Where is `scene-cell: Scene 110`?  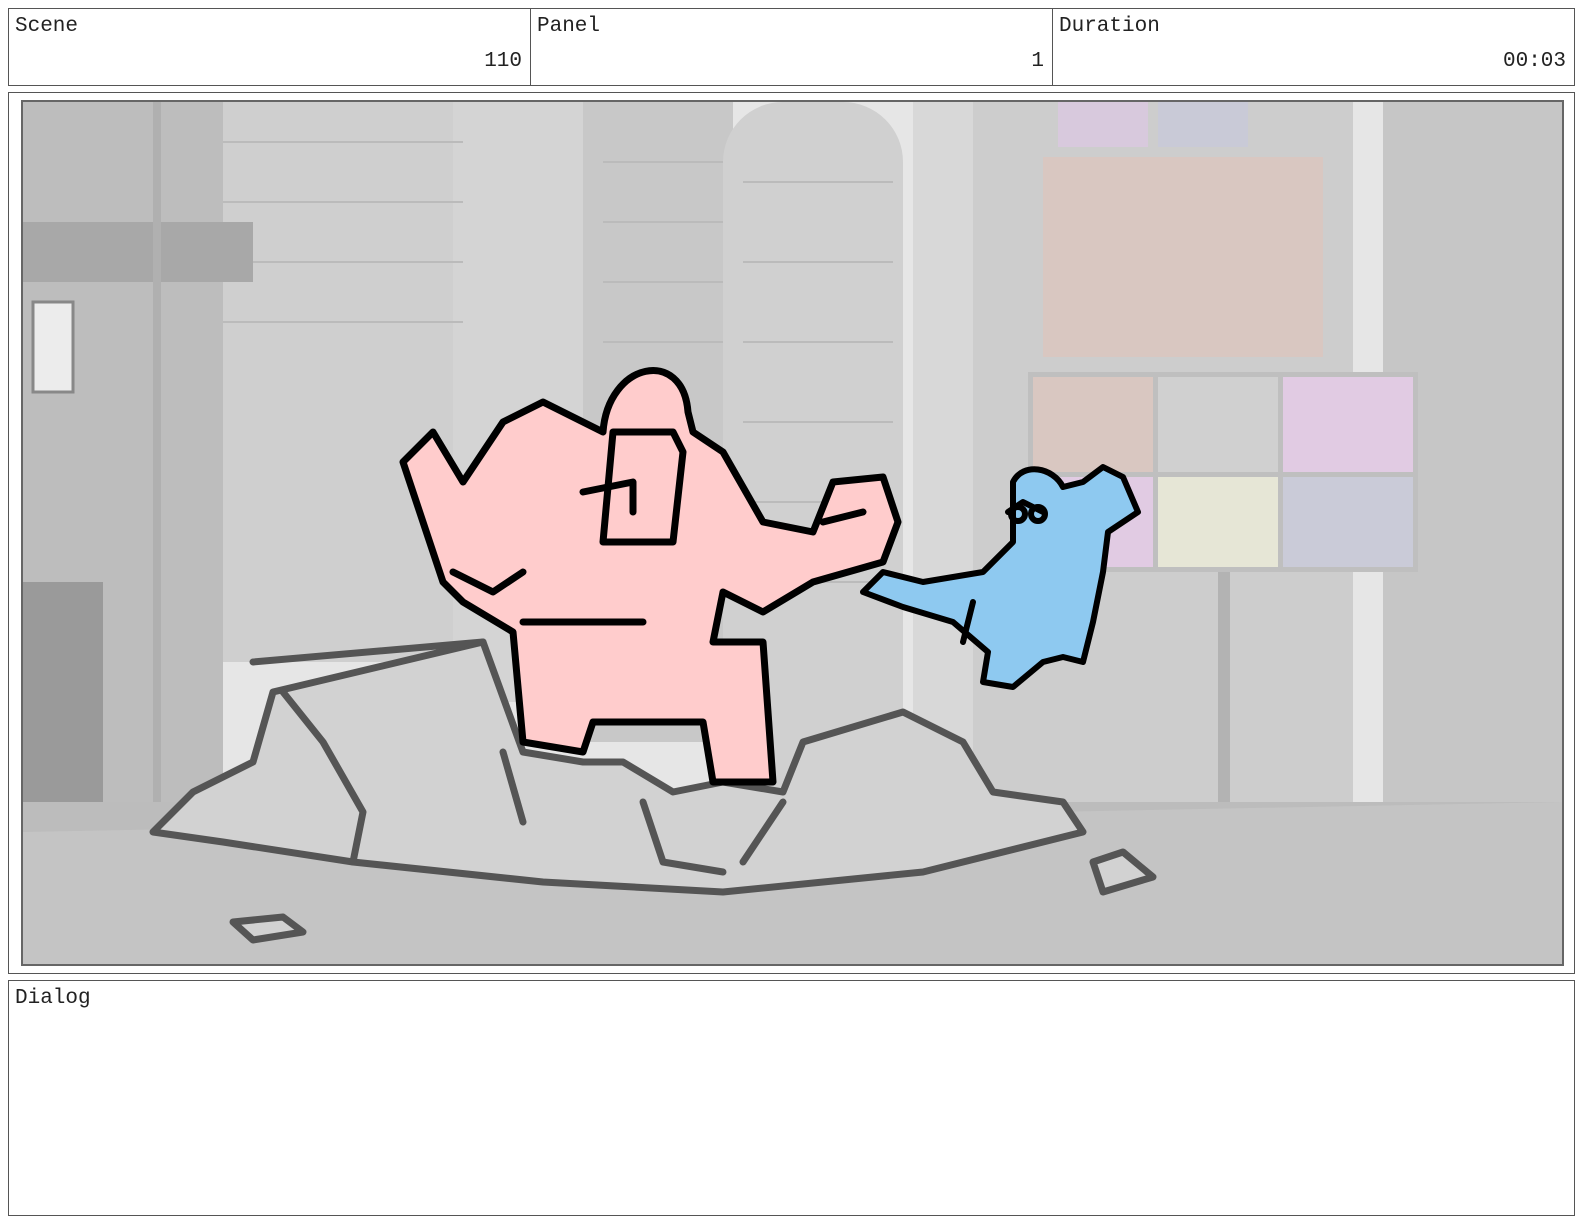 scene-cell: Scene 110 is located at coordinates (270, 47).